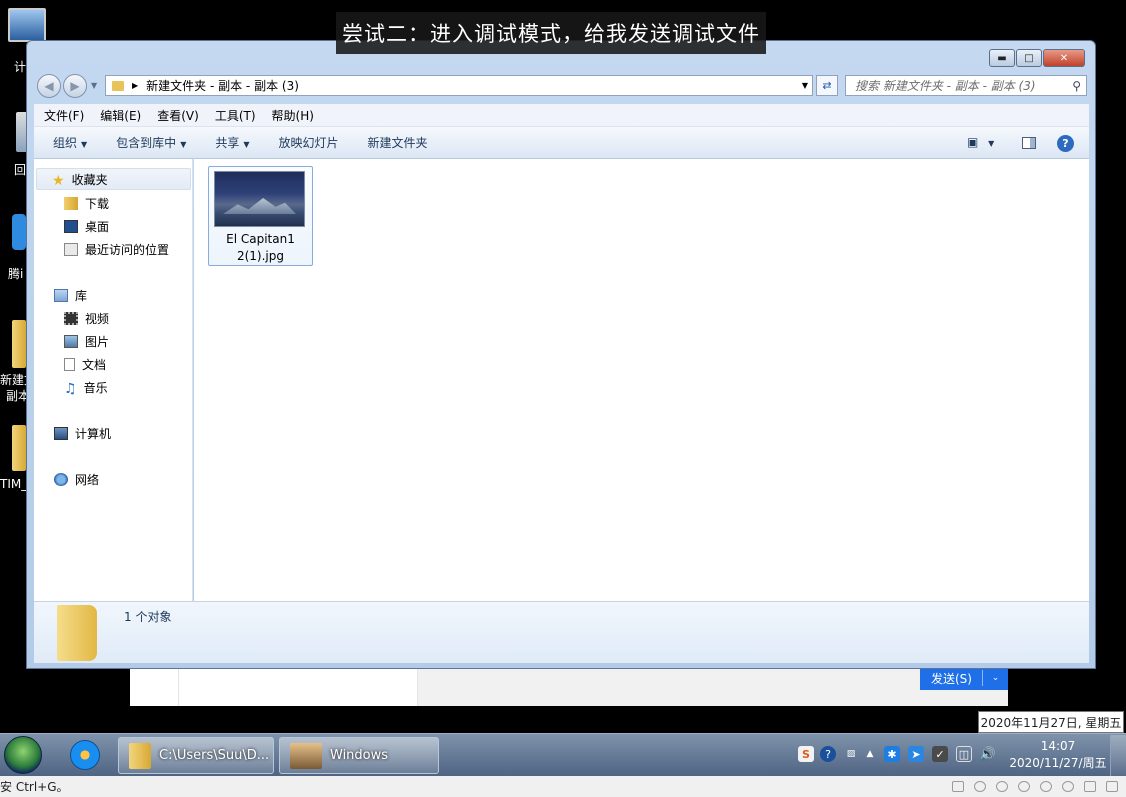 The height and width of the screenshot is (797, 1126). I want to click on record-icon, so click(1068, 786).